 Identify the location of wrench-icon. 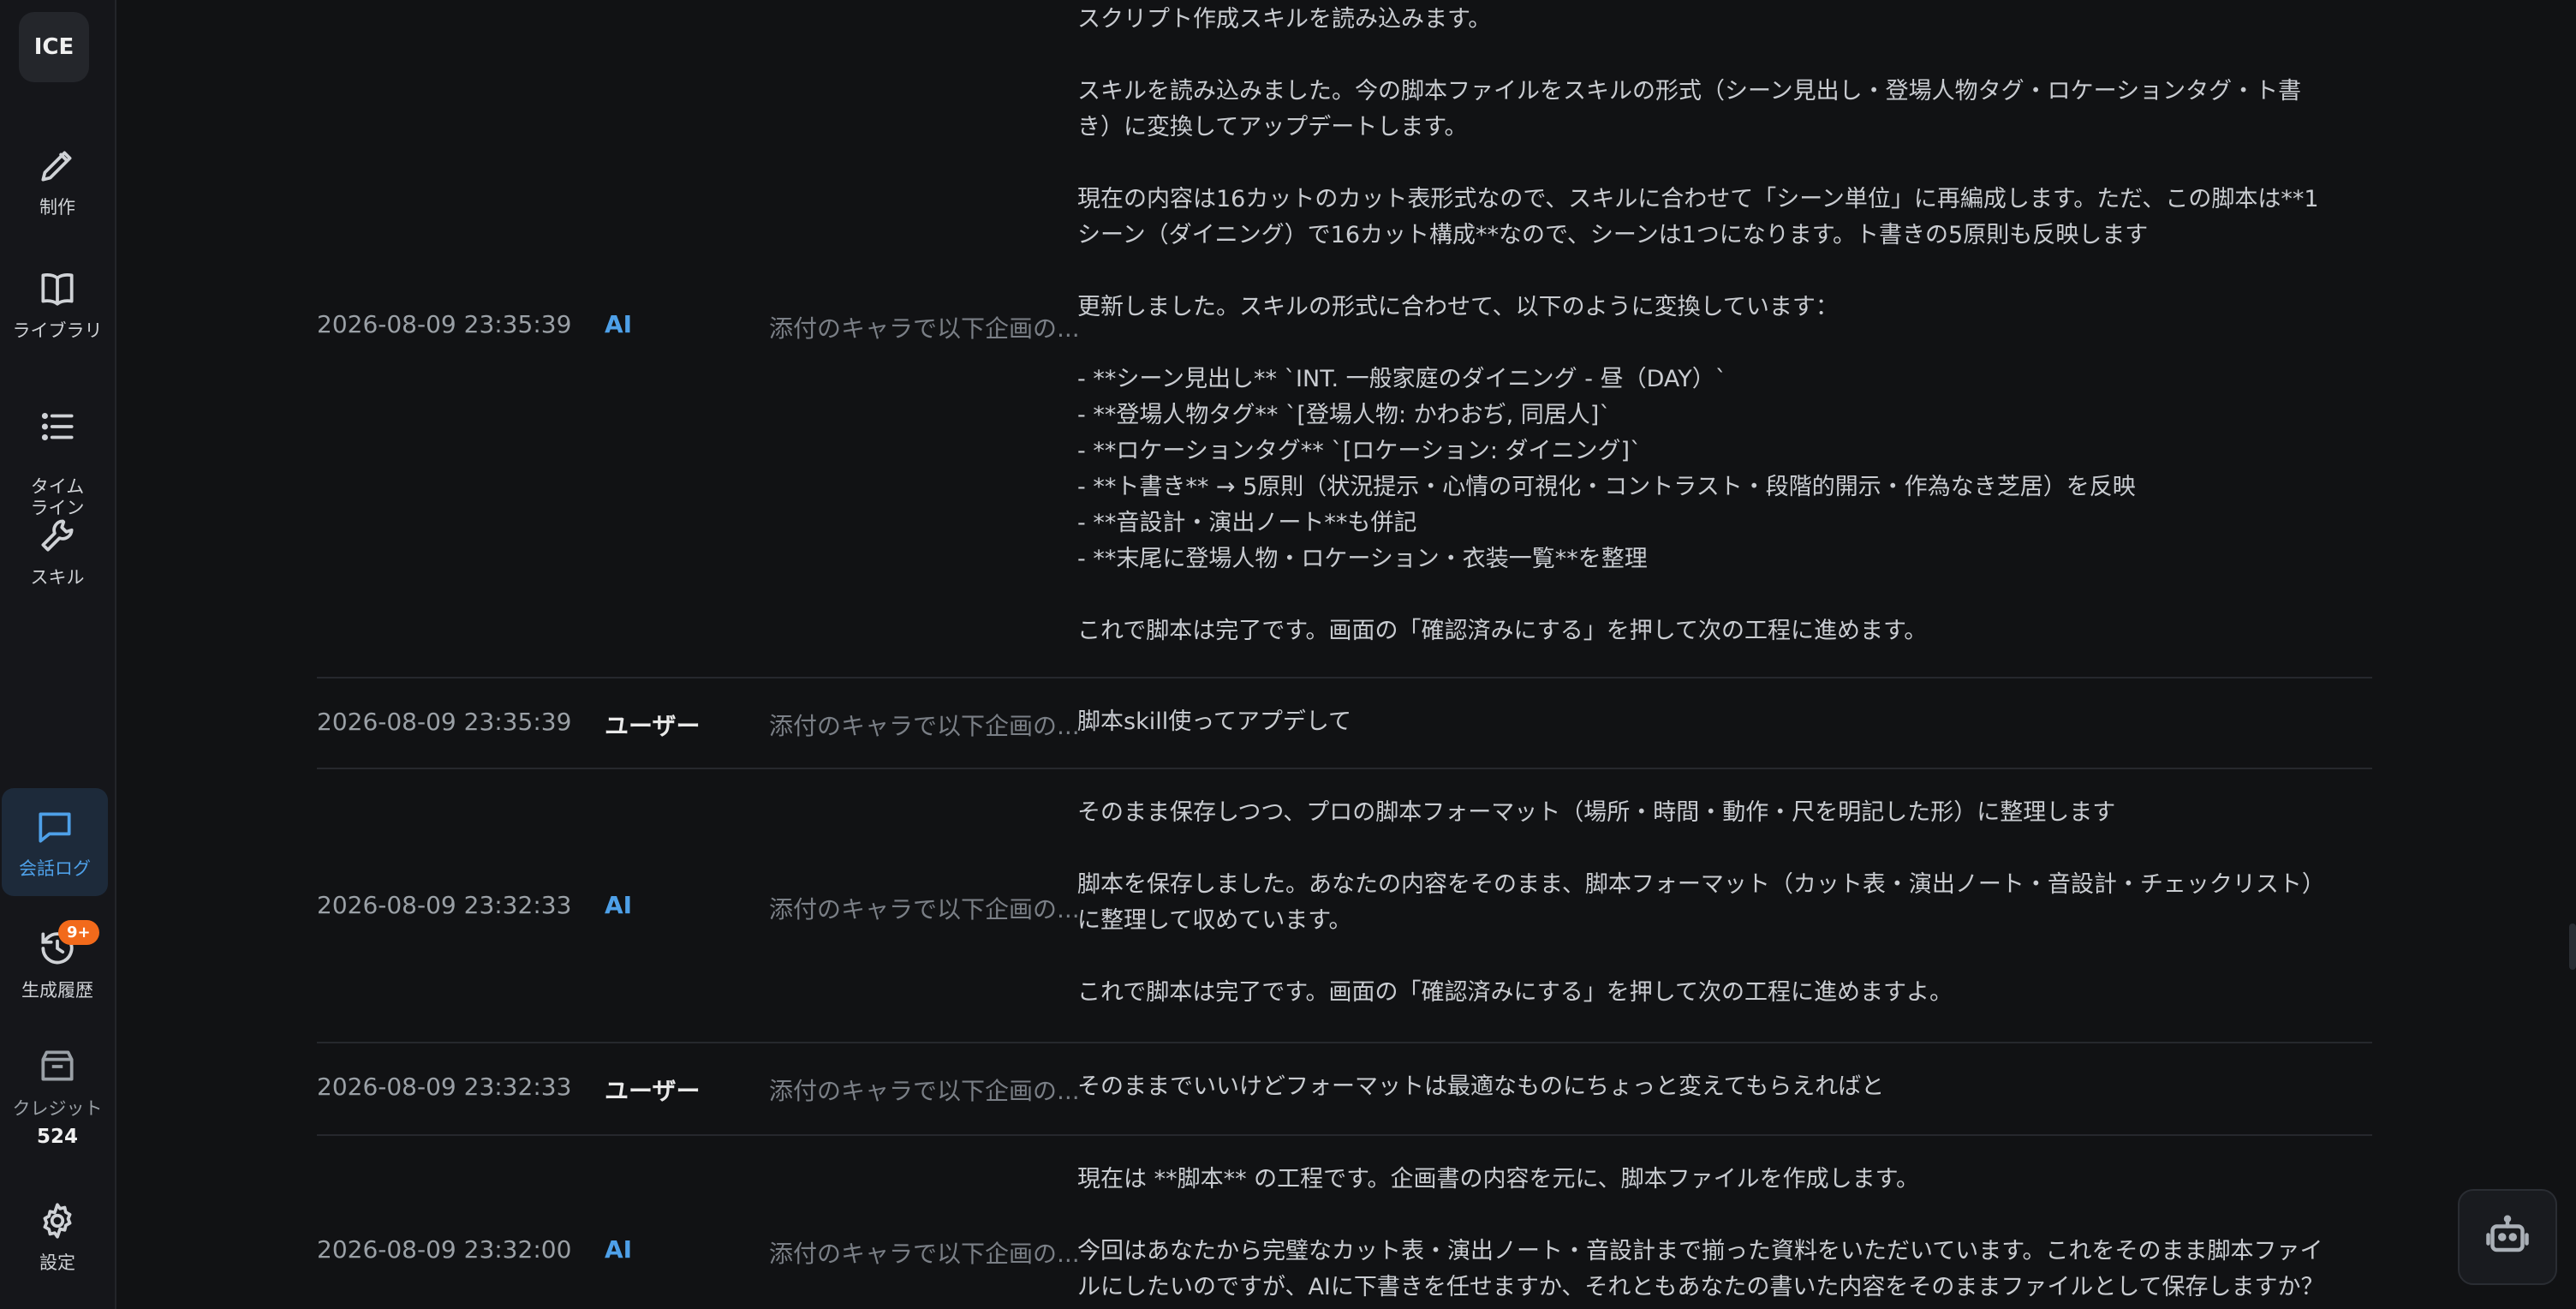
(57, 535).